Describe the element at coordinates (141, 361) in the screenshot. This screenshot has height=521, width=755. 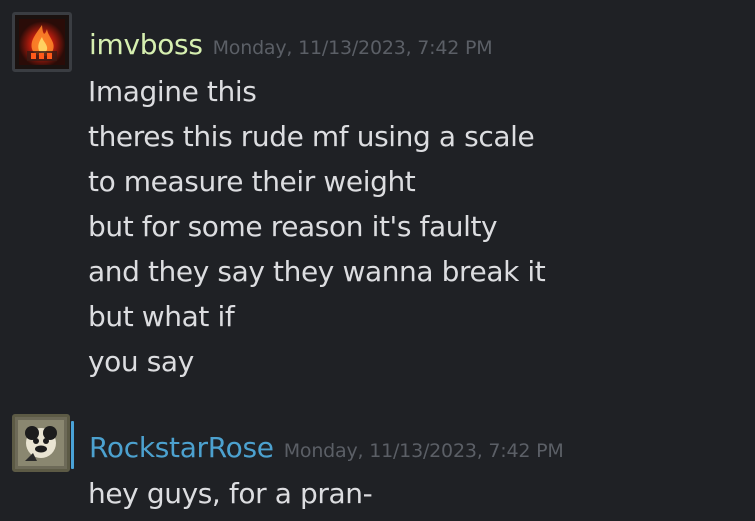
I see `message-line: you say` at that location.